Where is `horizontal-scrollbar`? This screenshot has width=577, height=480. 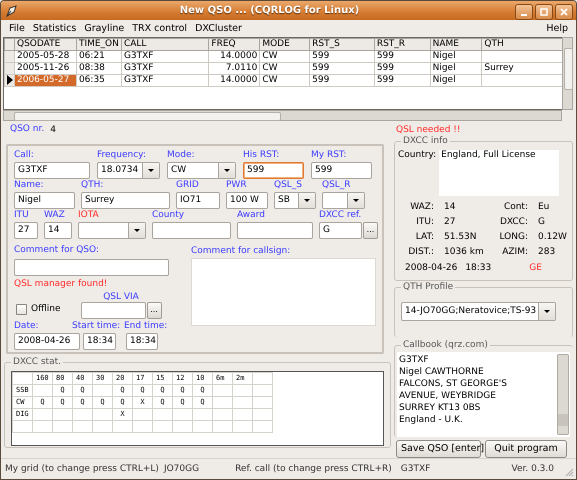 horizontal-scrollbar is located at coordinates (282, 115).